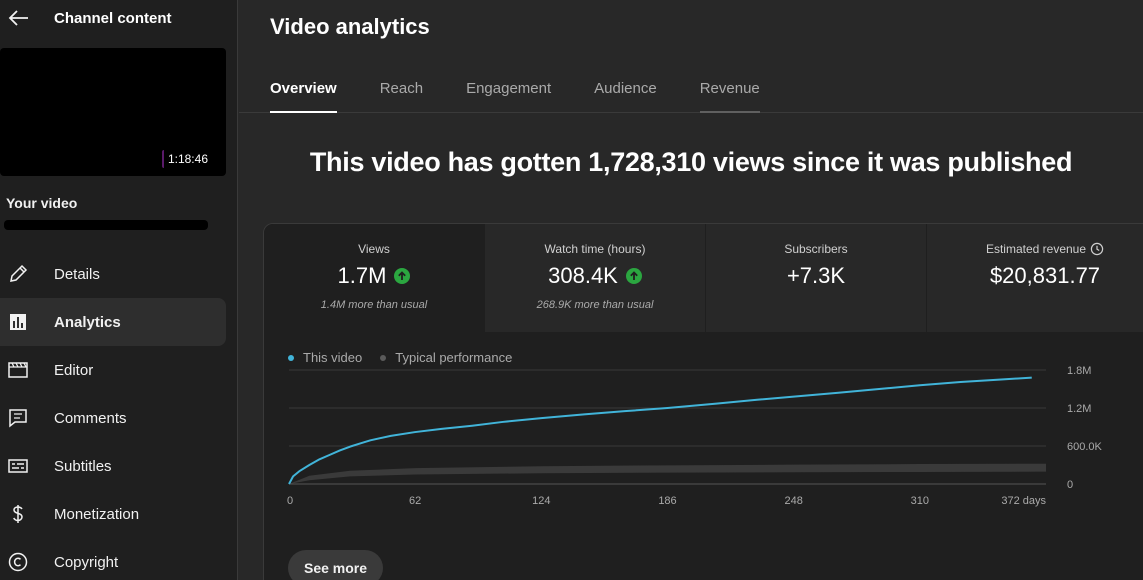  What do you see at coordinates (186, 159) in the screenshot?
I see `video-duration: 1:18:46` at bounding box center [186, 159].